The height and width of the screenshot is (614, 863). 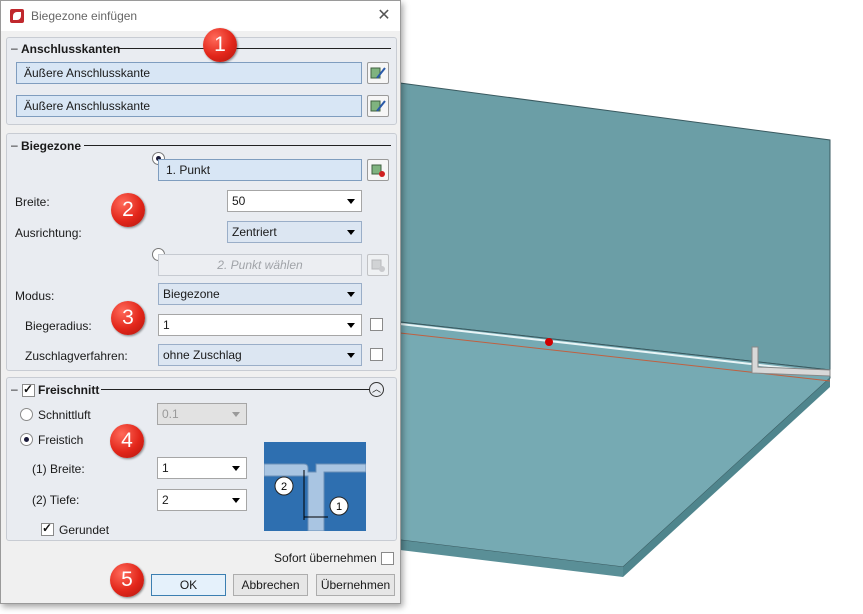 What do you see at coordinates (48, 233) in the screenshot?
I see `ausrichtung-label: Ausrichtung:` at bounding box center [48, 233].